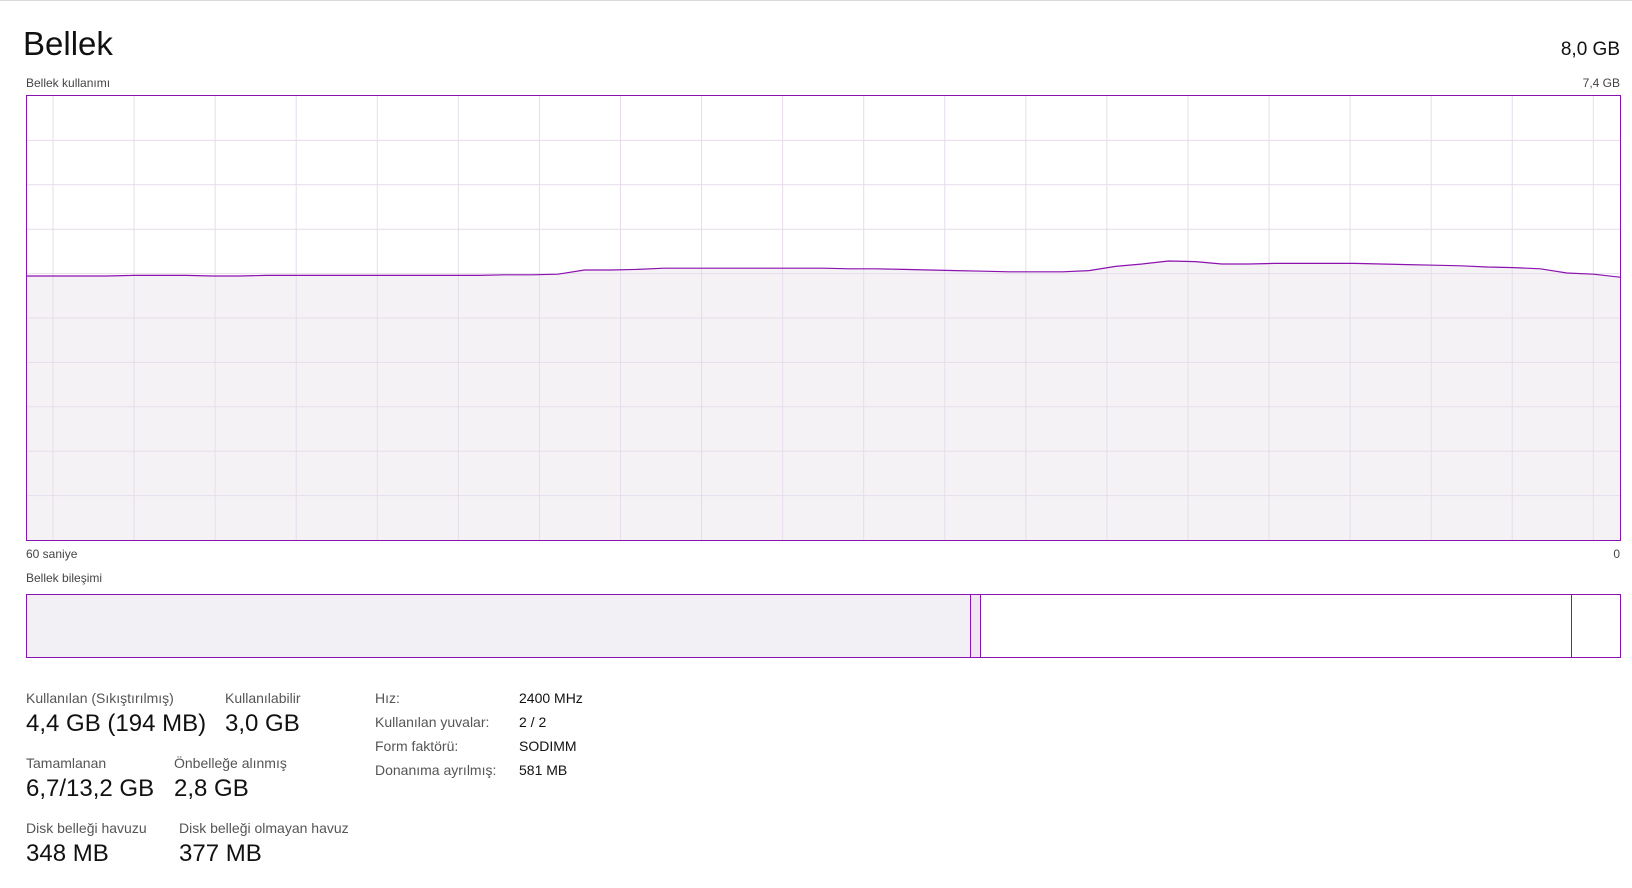 The height and width of the screenshot is (888, 1632). What do you see at coordinates (262, 723) in the screenshot?
I see `available-value: 3,0 GB` at bounding box center [262, 723].